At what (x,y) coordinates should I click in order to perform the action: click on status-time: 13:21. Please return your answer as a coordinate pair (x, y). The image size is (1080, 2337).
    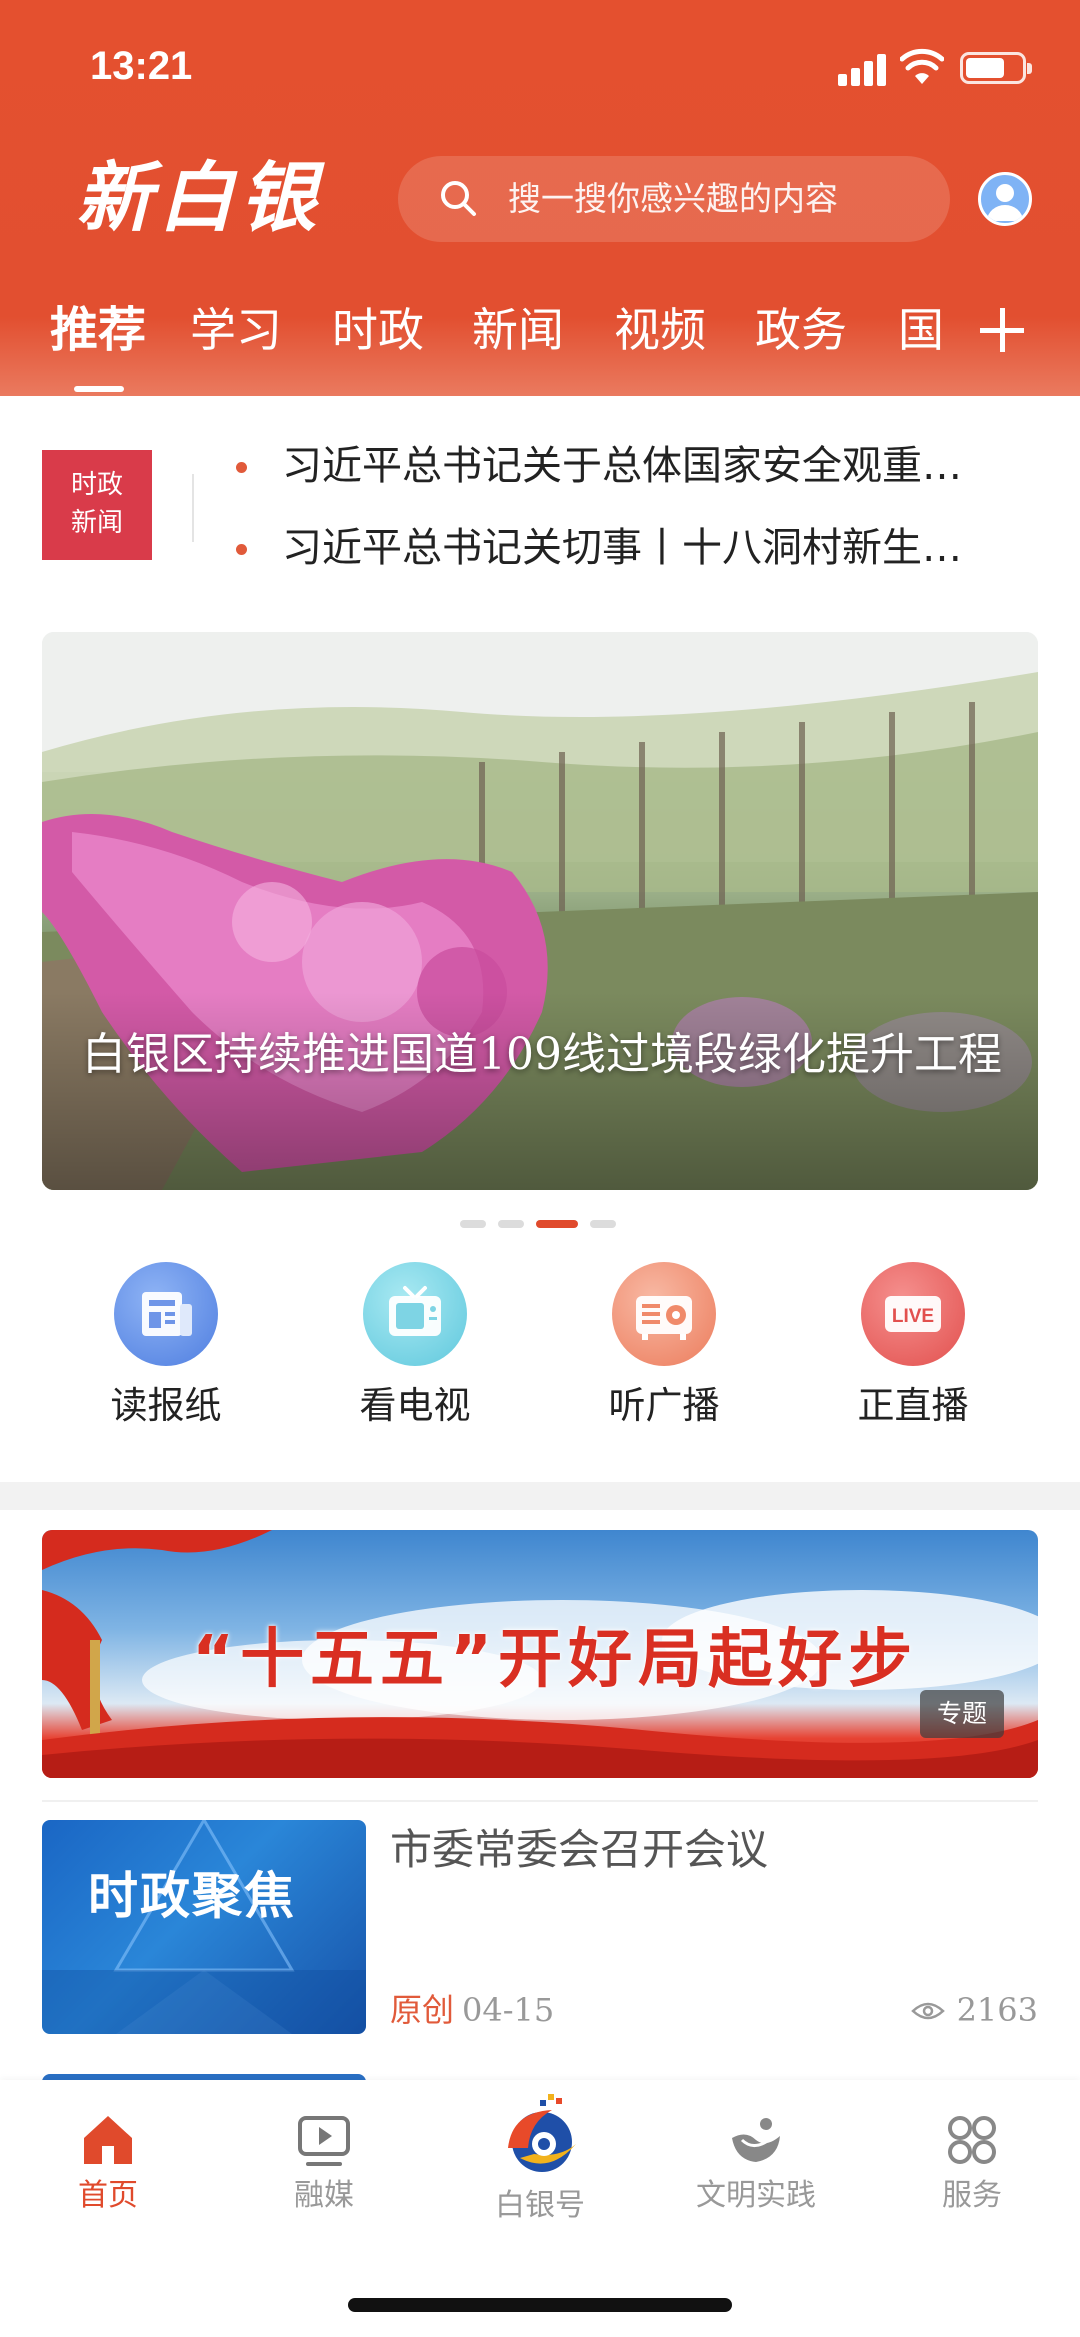
    Looking at the image, I should click on (141, 66).